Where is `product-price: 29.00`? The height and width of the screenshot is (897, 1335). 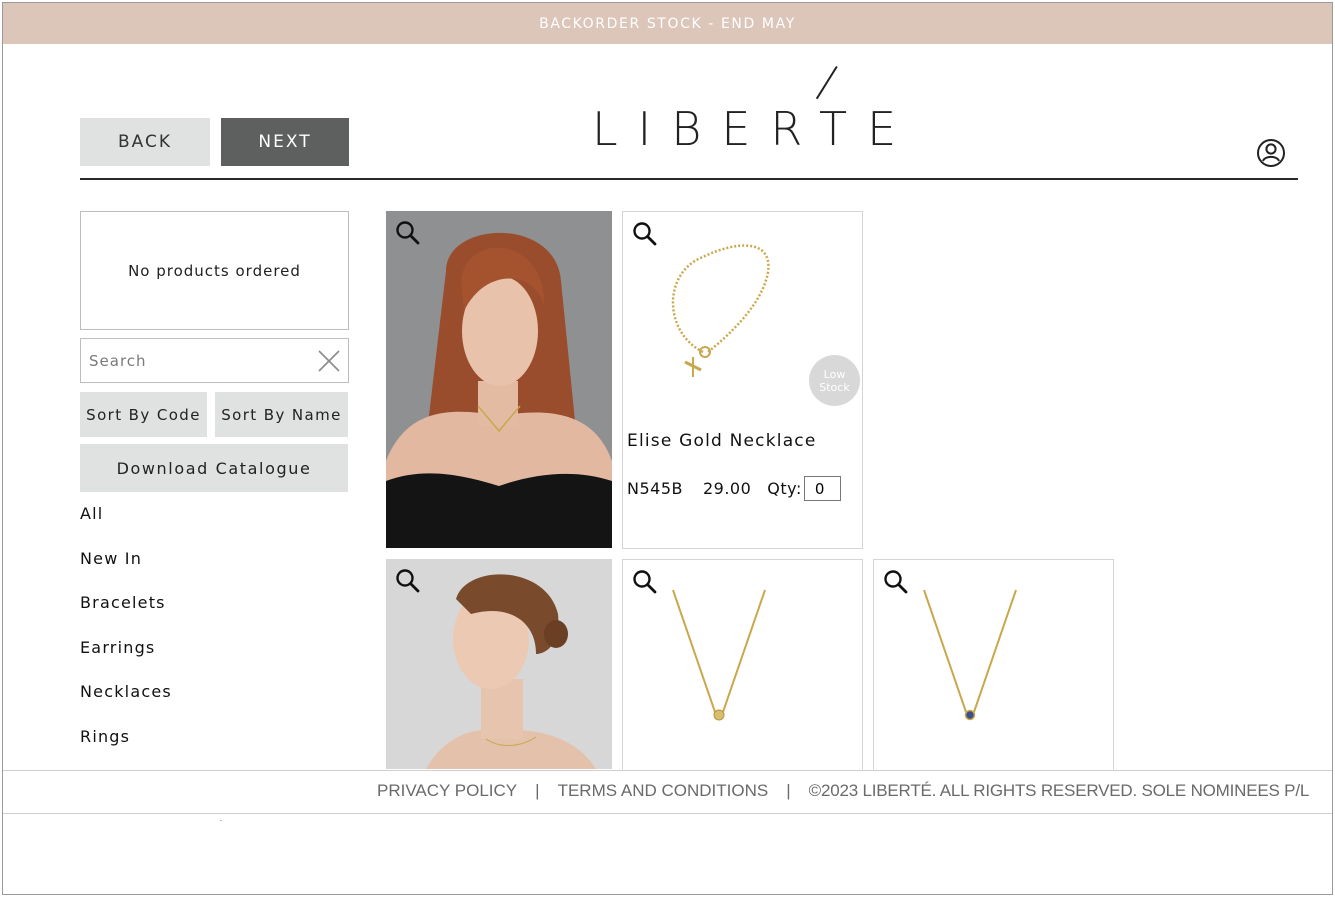
product-price: 29.00 is located at coordinates (727, 488).